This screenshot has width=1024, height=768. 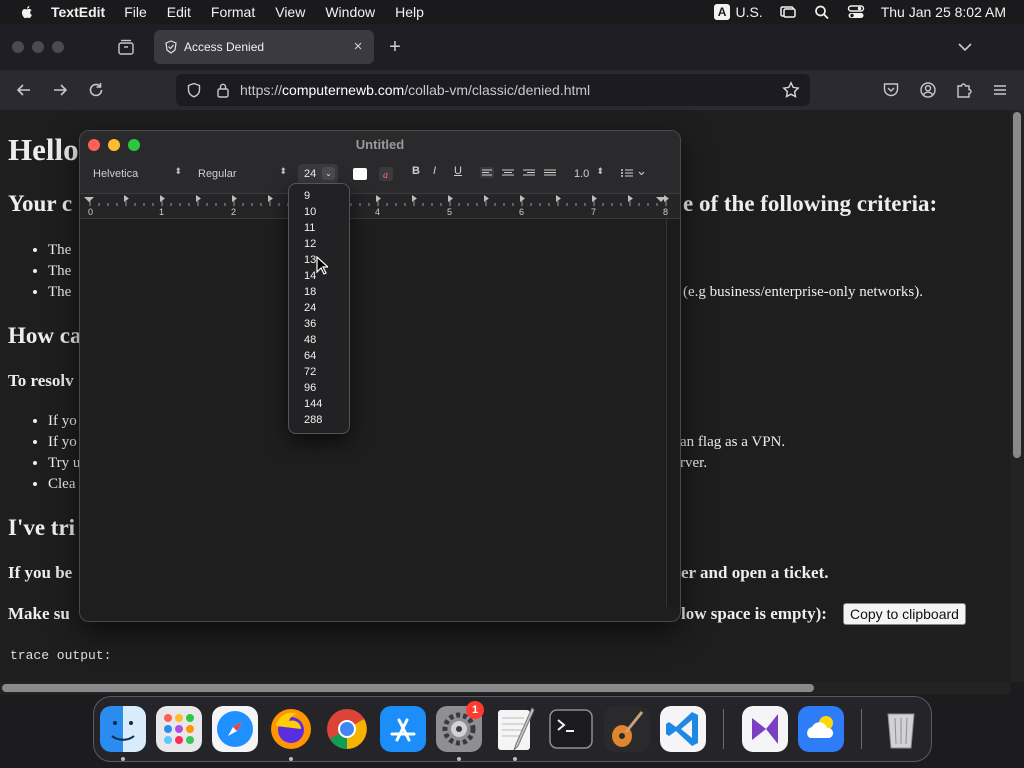 I want to click on font-size-option: 24, so click(x=319, y=308).